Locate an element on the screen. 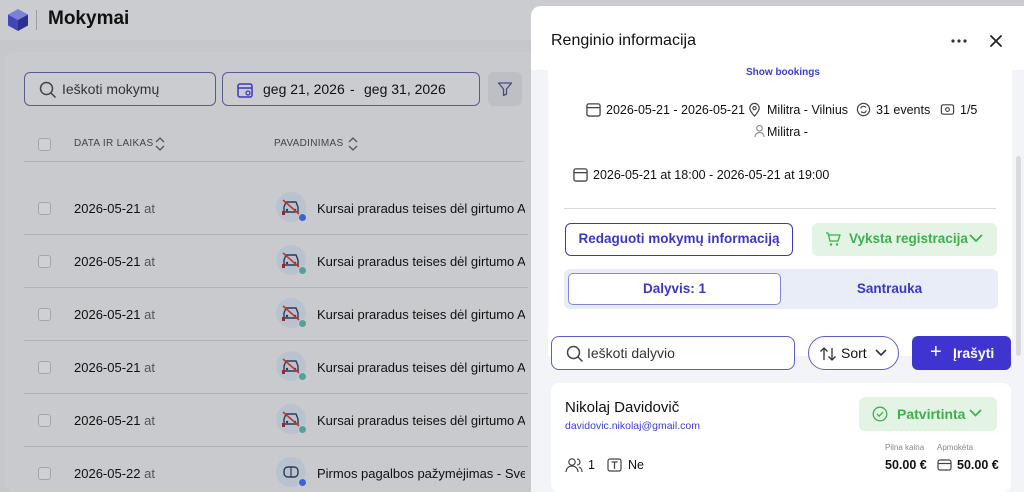 The image size is (1024, 492). panel-title: Renginio informacija is located at coordinates (623, 40).